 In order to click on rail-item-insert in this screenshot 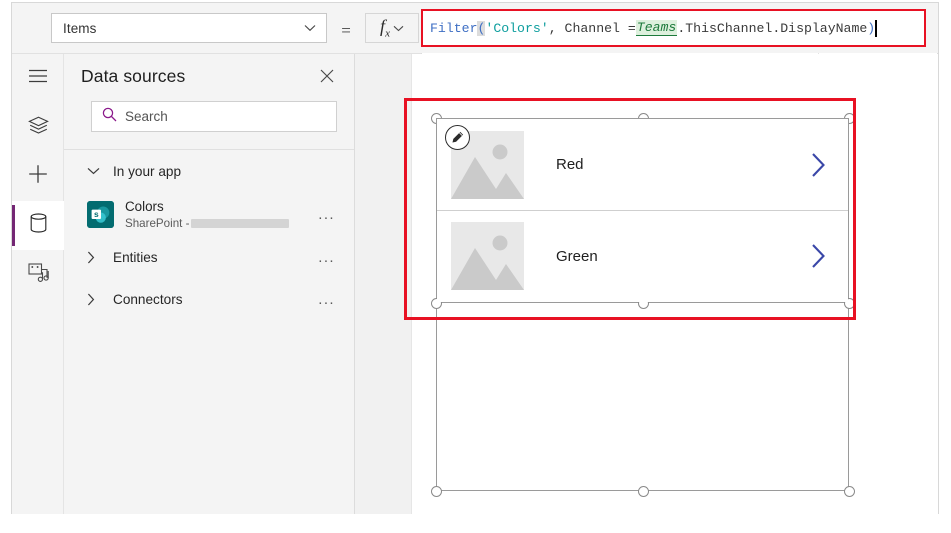, I will do `click(38, 176)`.